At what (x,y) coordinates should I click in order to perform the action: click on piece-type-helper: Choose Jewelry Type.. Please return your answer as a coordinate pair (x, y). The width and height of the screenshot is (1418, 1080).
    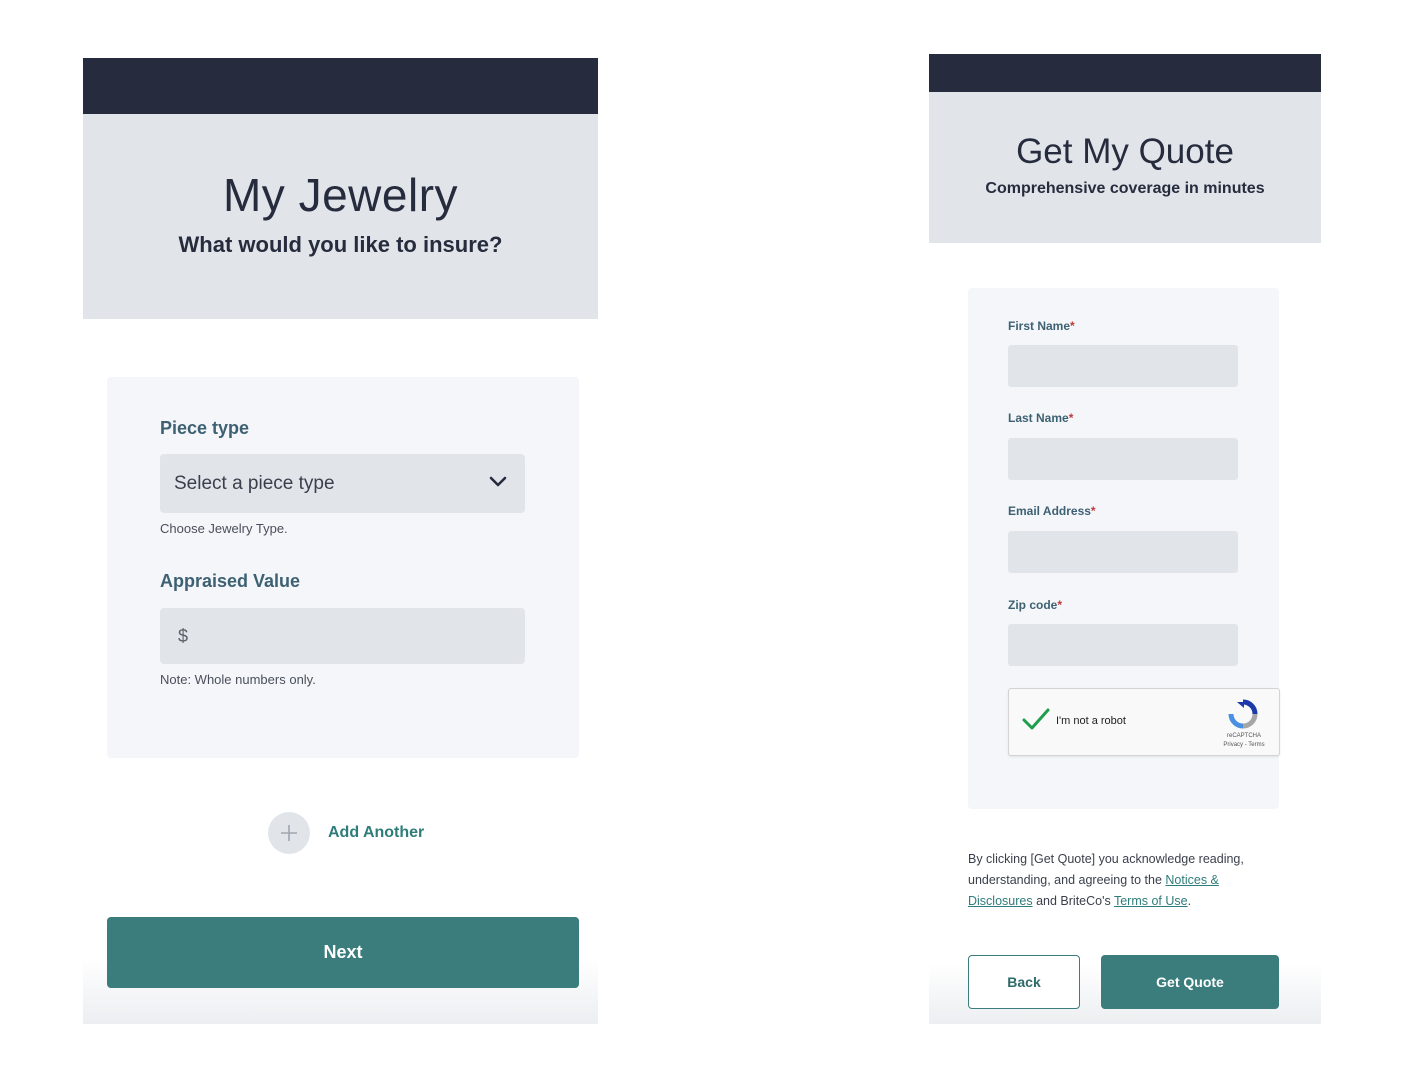
    Looking at the image, I should click on (224, 528).